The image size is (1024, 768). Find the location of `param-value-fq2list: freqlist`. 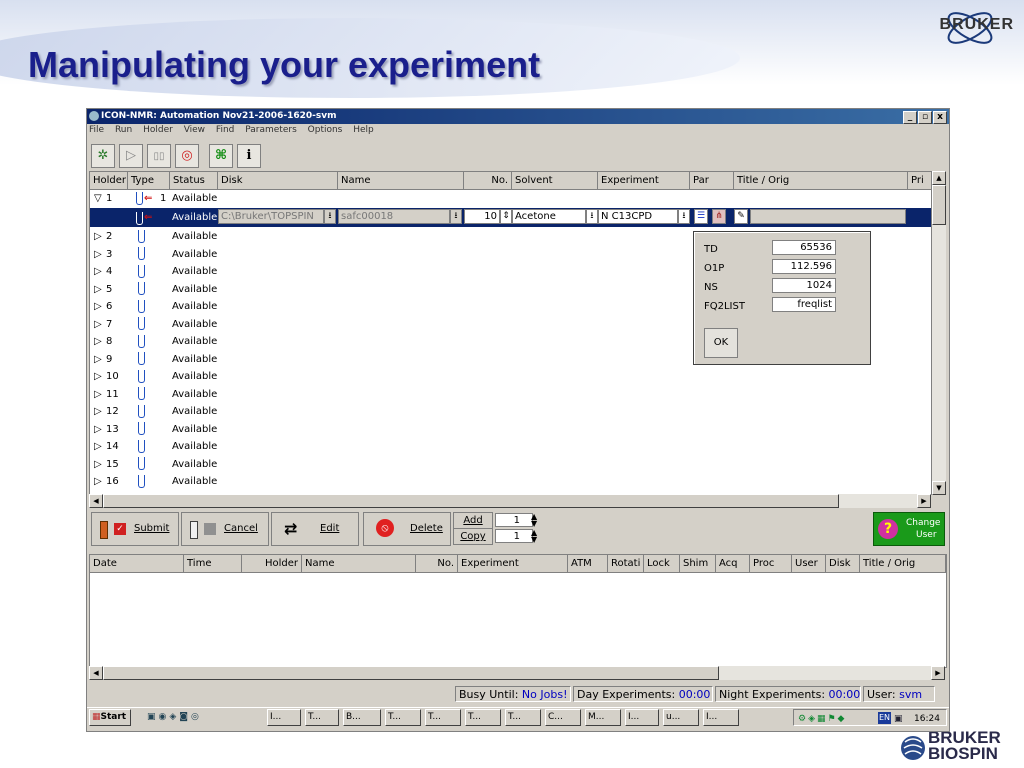

param-value-fq2list: freqlist is located at coordinates (804, 304).